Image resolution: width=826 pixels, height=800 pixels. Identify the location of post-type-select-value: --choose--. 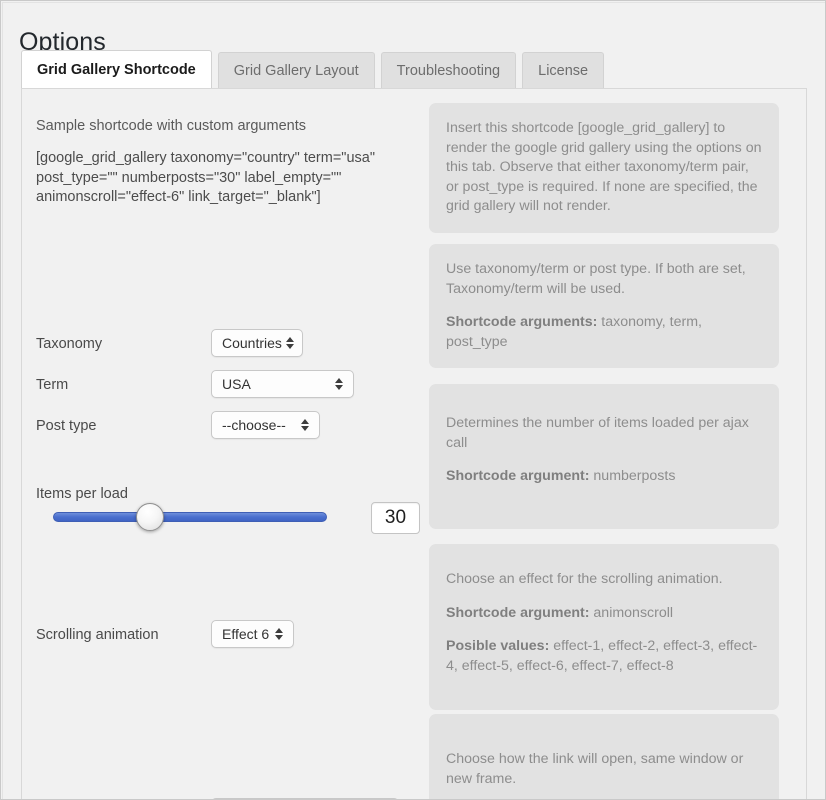
(254, 425).